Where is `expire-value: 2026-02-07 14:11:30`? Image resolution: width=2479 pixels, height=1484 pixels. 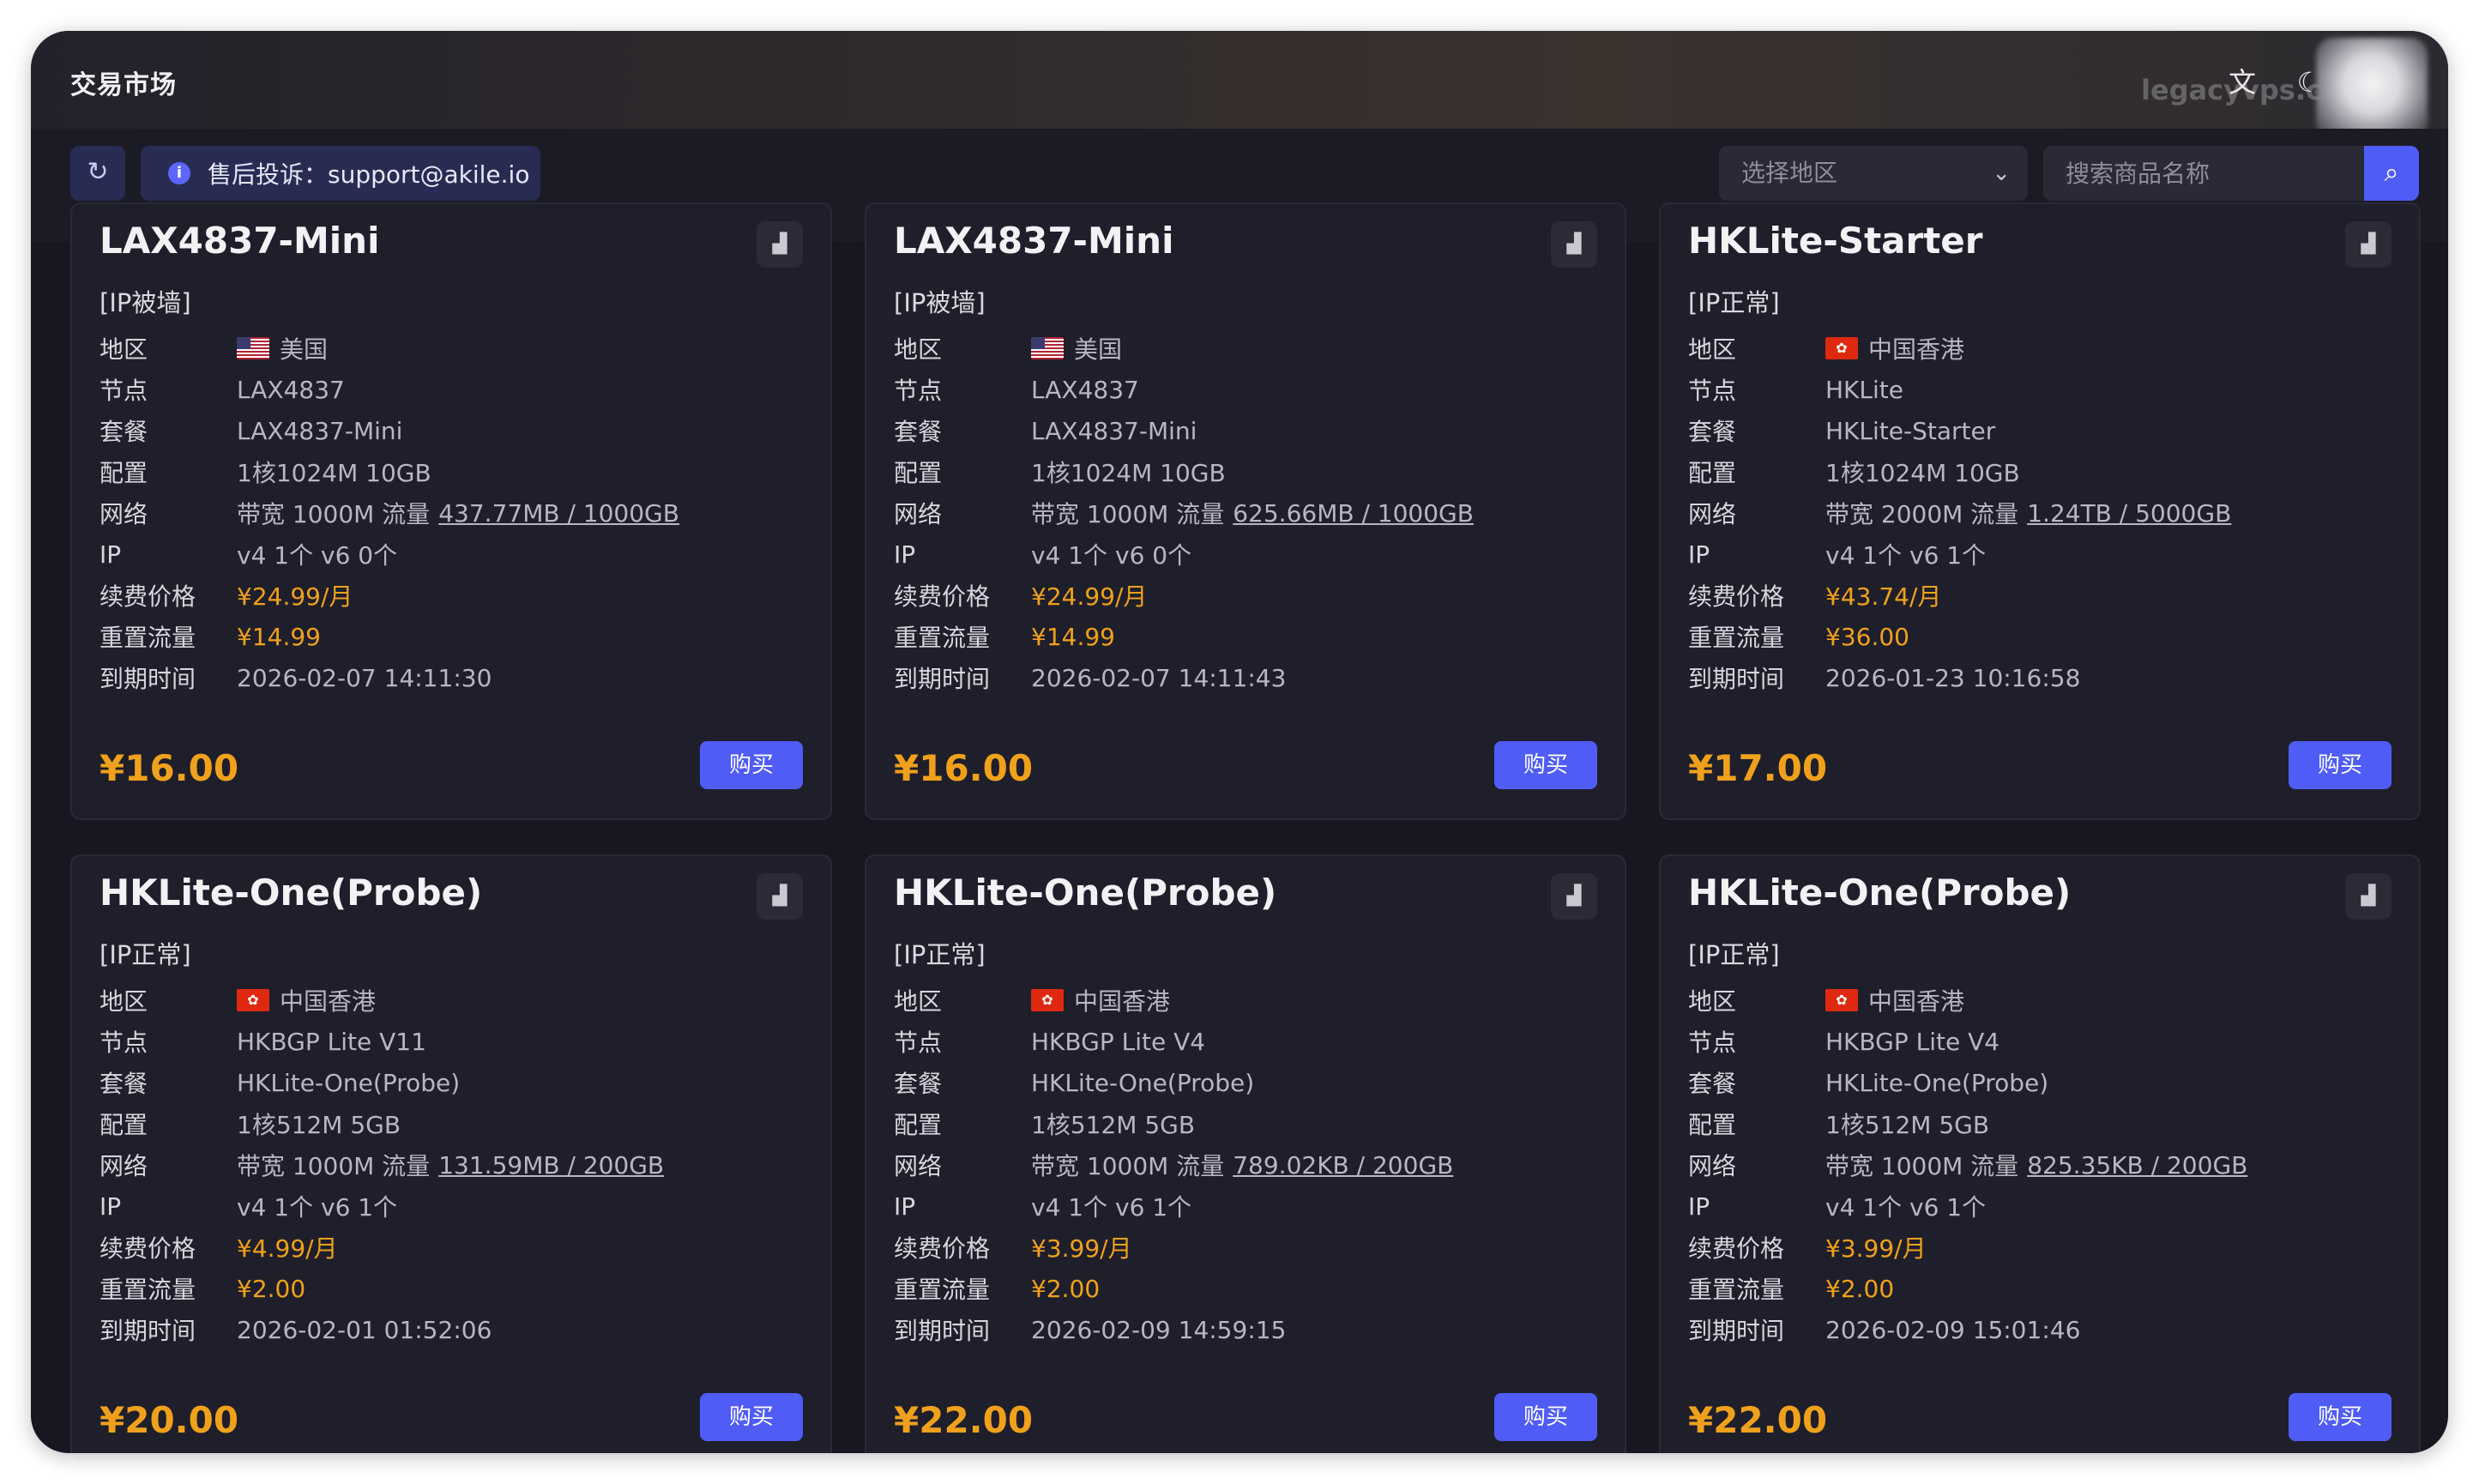
expire-value: 2026-02-07 14:11:30 is located at coordinates (365, 677).